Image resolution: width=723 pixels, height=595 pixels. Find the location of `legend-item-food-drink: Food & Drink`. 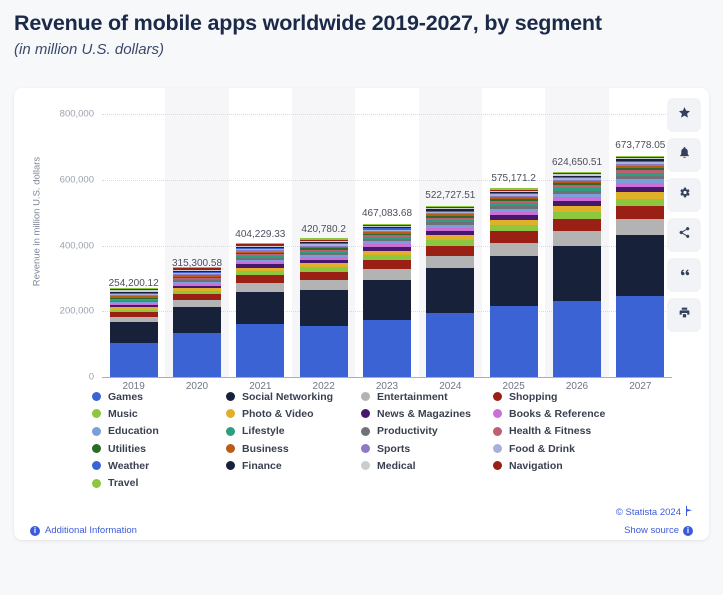

legend-item-food-drink: Food & Drink is located at coordinates (549, 448).